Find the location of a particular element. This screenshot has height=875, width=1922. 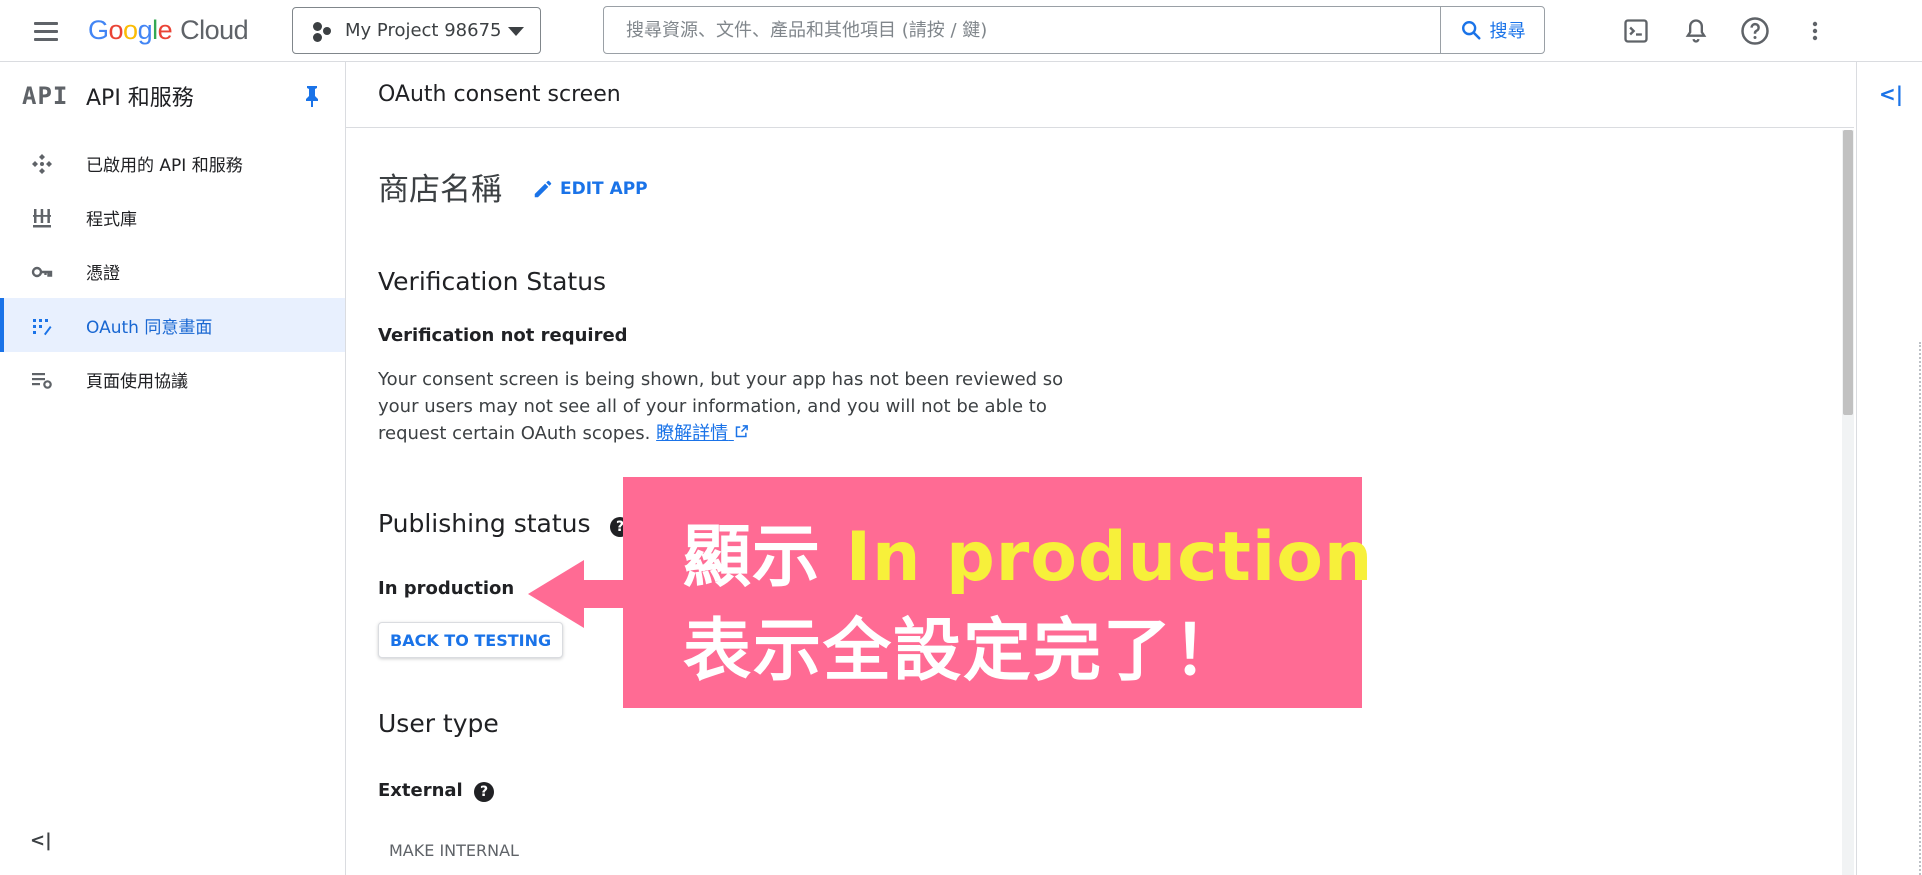

chevron-down-icon is located at coordinates (516, 31).